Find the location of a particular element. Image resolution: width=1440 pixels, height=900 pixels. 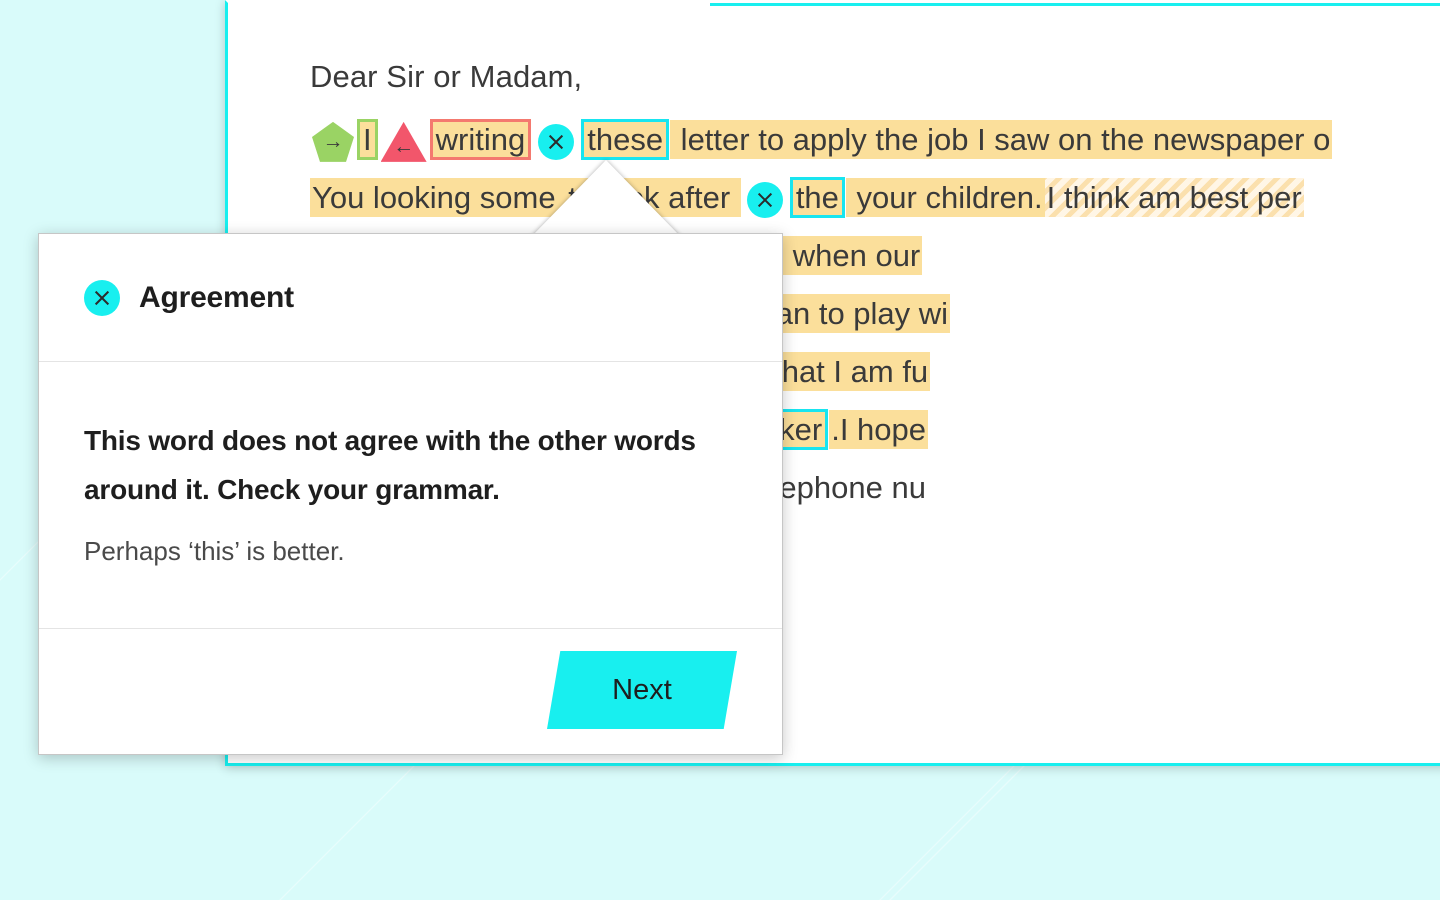

error-token-these: these is located at coordinates (625, 139).